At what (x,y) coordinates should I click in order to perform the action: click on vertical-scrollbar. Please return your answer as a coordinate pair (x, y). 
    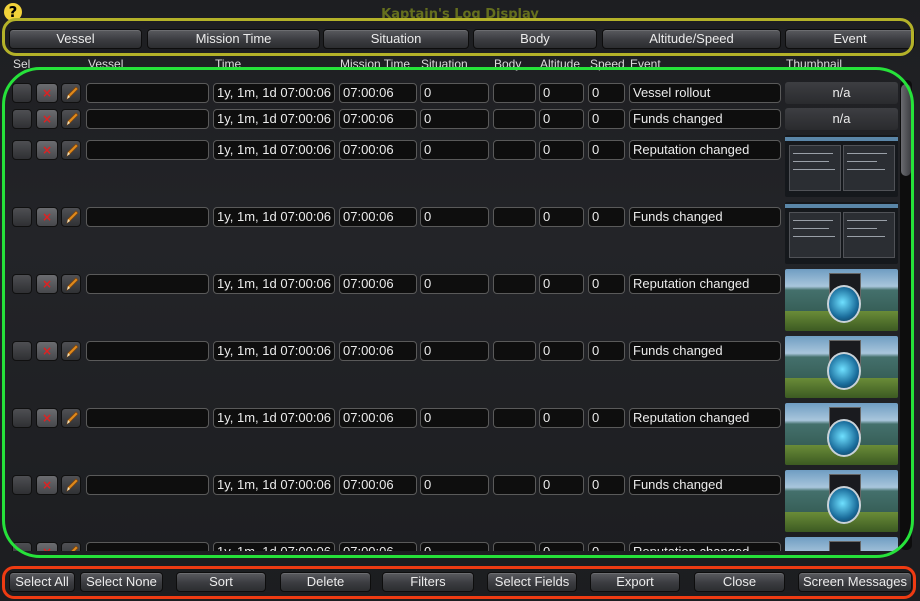
    Looking at the image, I should click on (906, 315).